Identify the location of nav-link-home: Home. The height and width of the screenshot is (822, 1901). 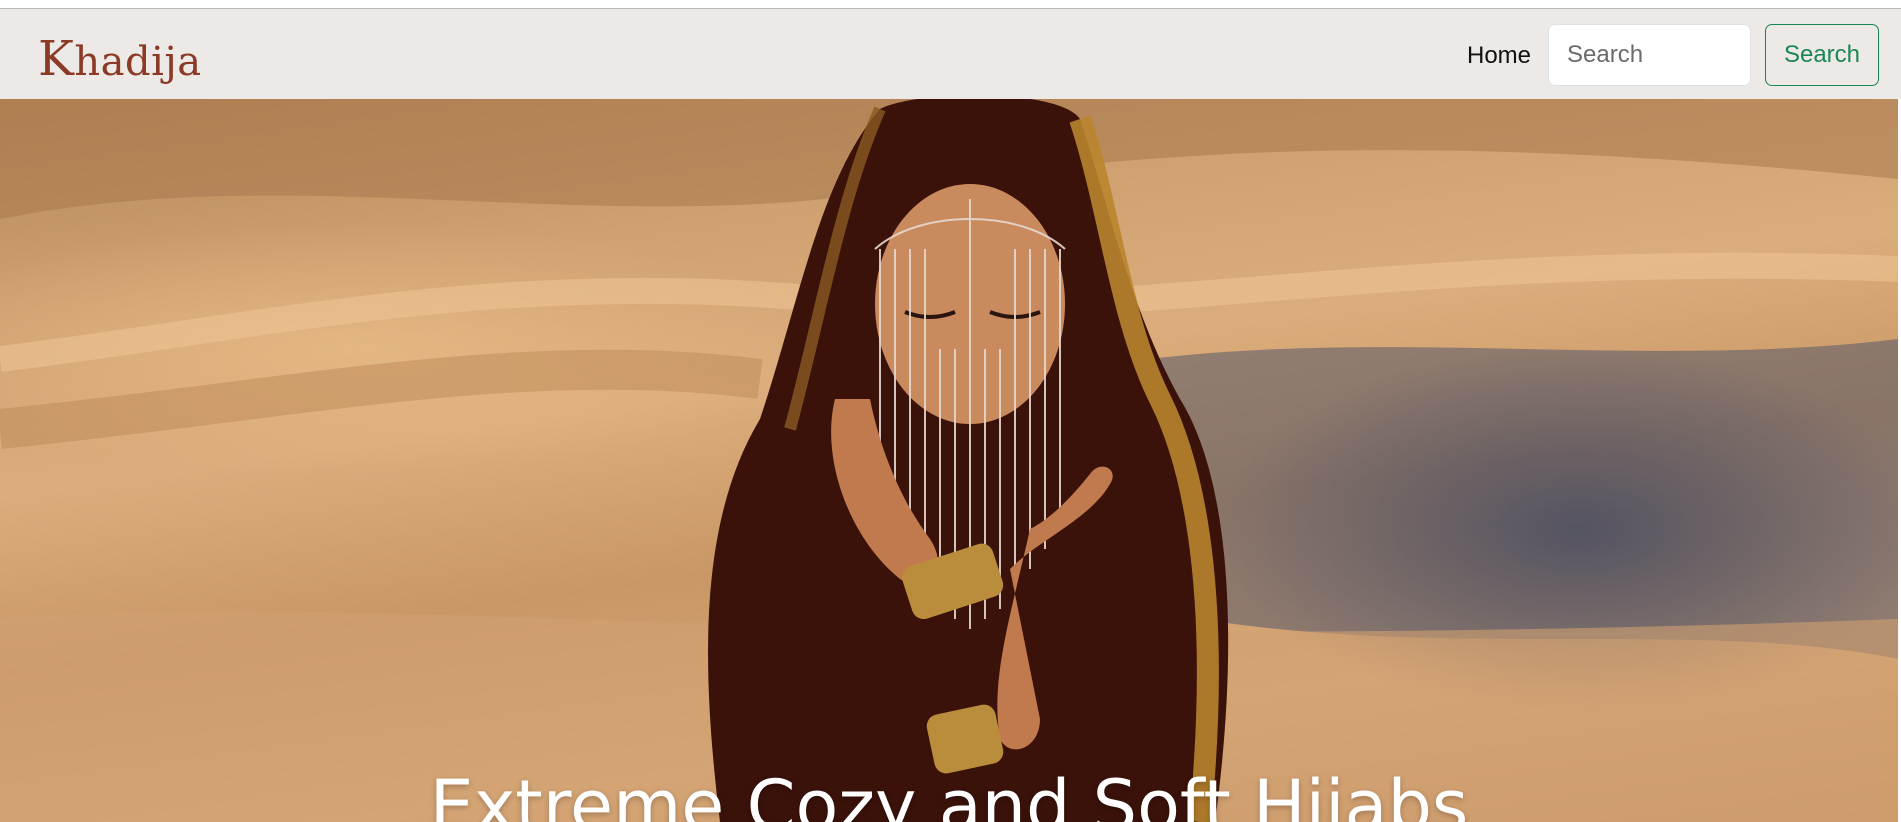
(1499, 56).